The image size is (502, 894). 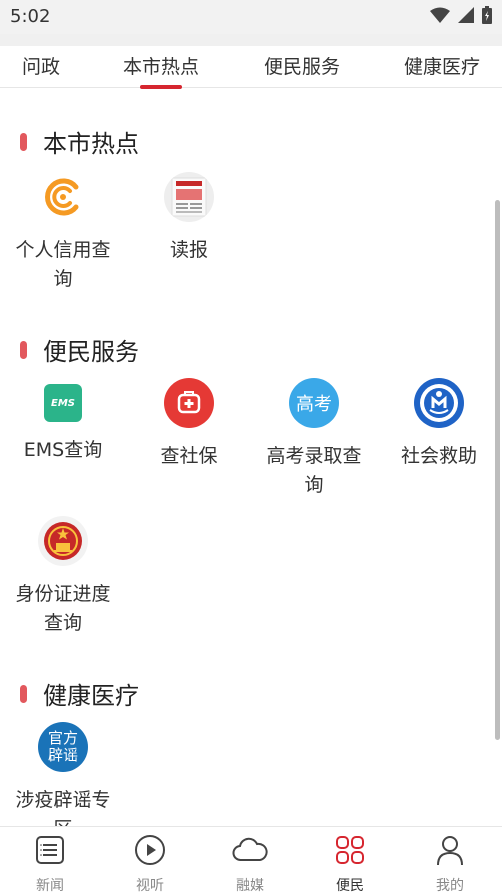 I want to click on section-title-health: 健康医疗, so click(x=79, y=693).